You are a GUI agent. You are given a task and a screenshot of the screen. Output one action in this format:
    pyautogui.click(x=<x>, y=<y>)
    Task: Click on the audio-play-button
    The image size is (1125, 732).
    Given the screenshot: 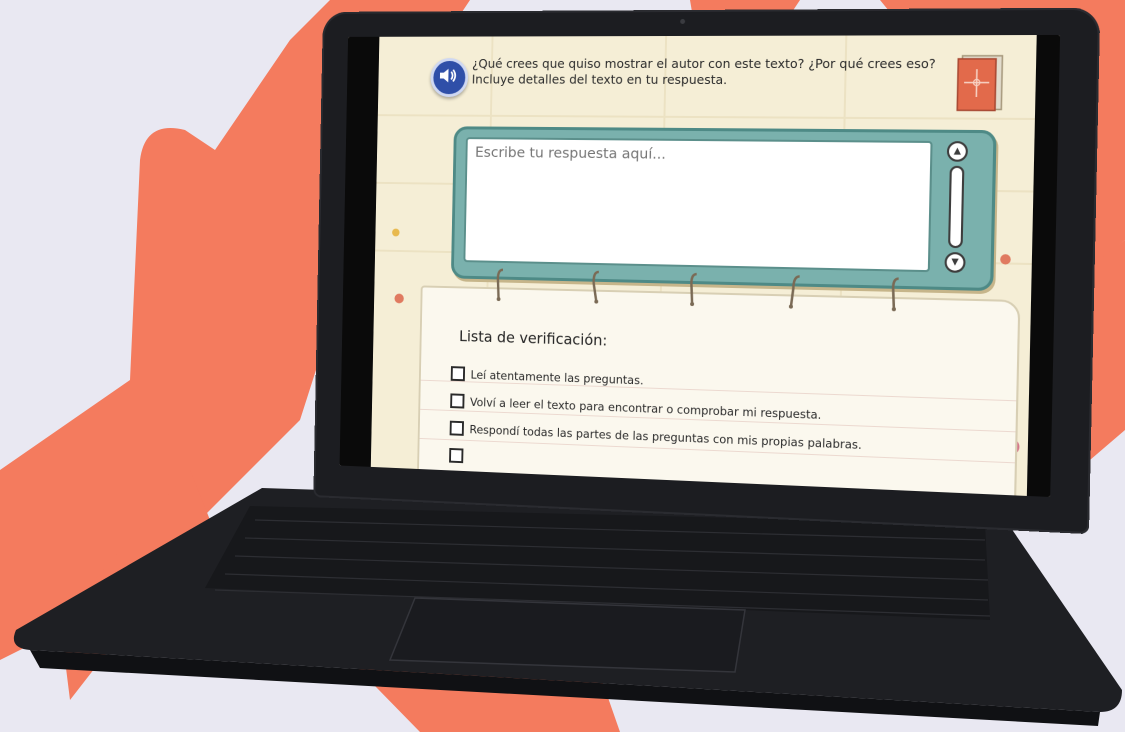 What is the action you would take?
    pyautogui.click(x=449, y=78)
    